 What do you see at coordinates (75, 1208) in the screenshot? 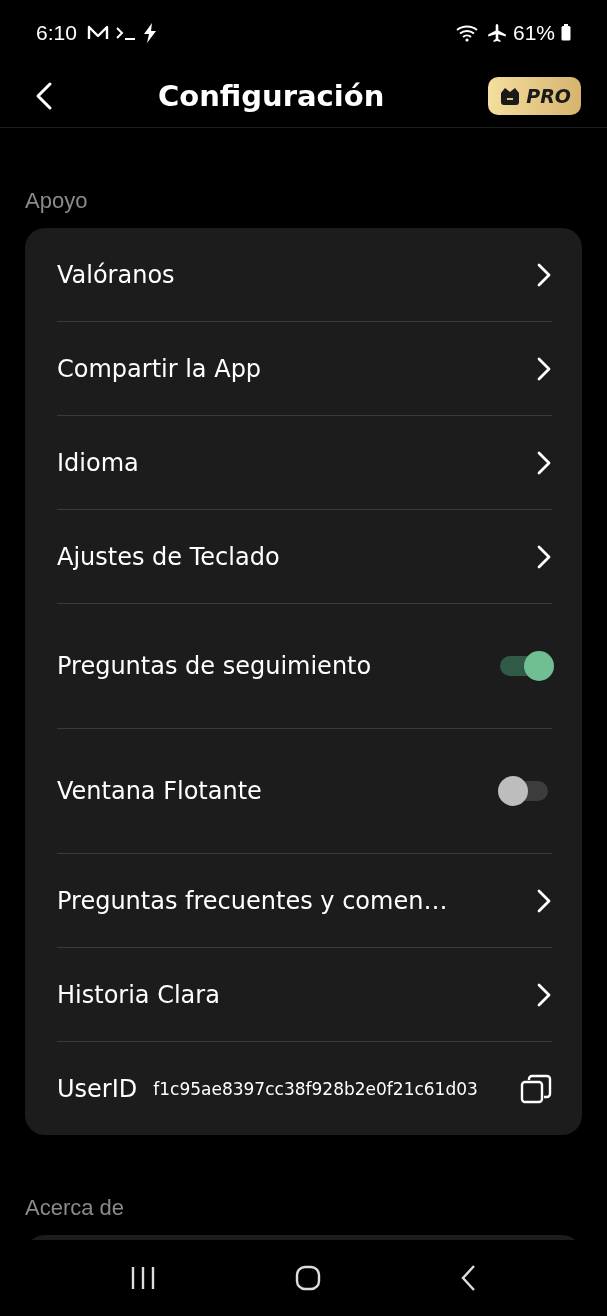
I see `section-title: Acerca de` at bounding box center [75, 1208].